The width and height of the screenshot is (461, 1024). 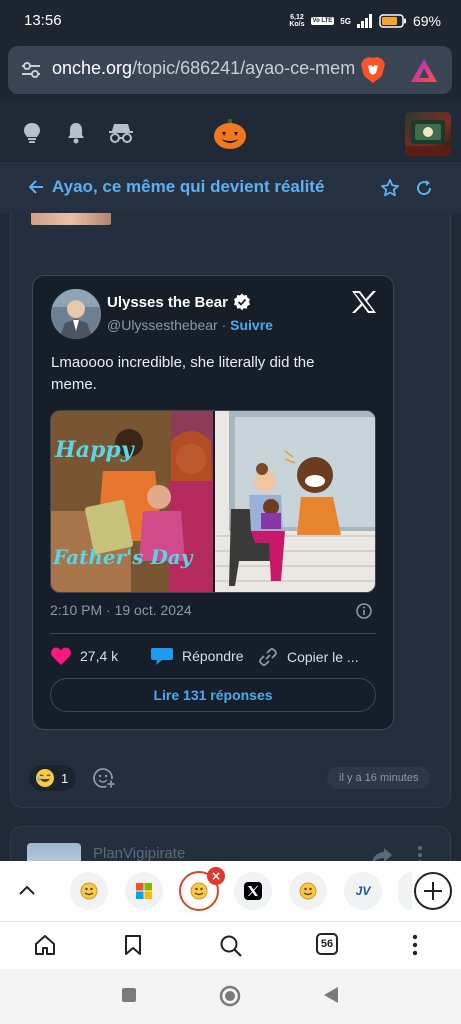 What do you see at coordinates (392, 21) in the screenshot?
I see `battery-icon` at bounding box center [392, 21].